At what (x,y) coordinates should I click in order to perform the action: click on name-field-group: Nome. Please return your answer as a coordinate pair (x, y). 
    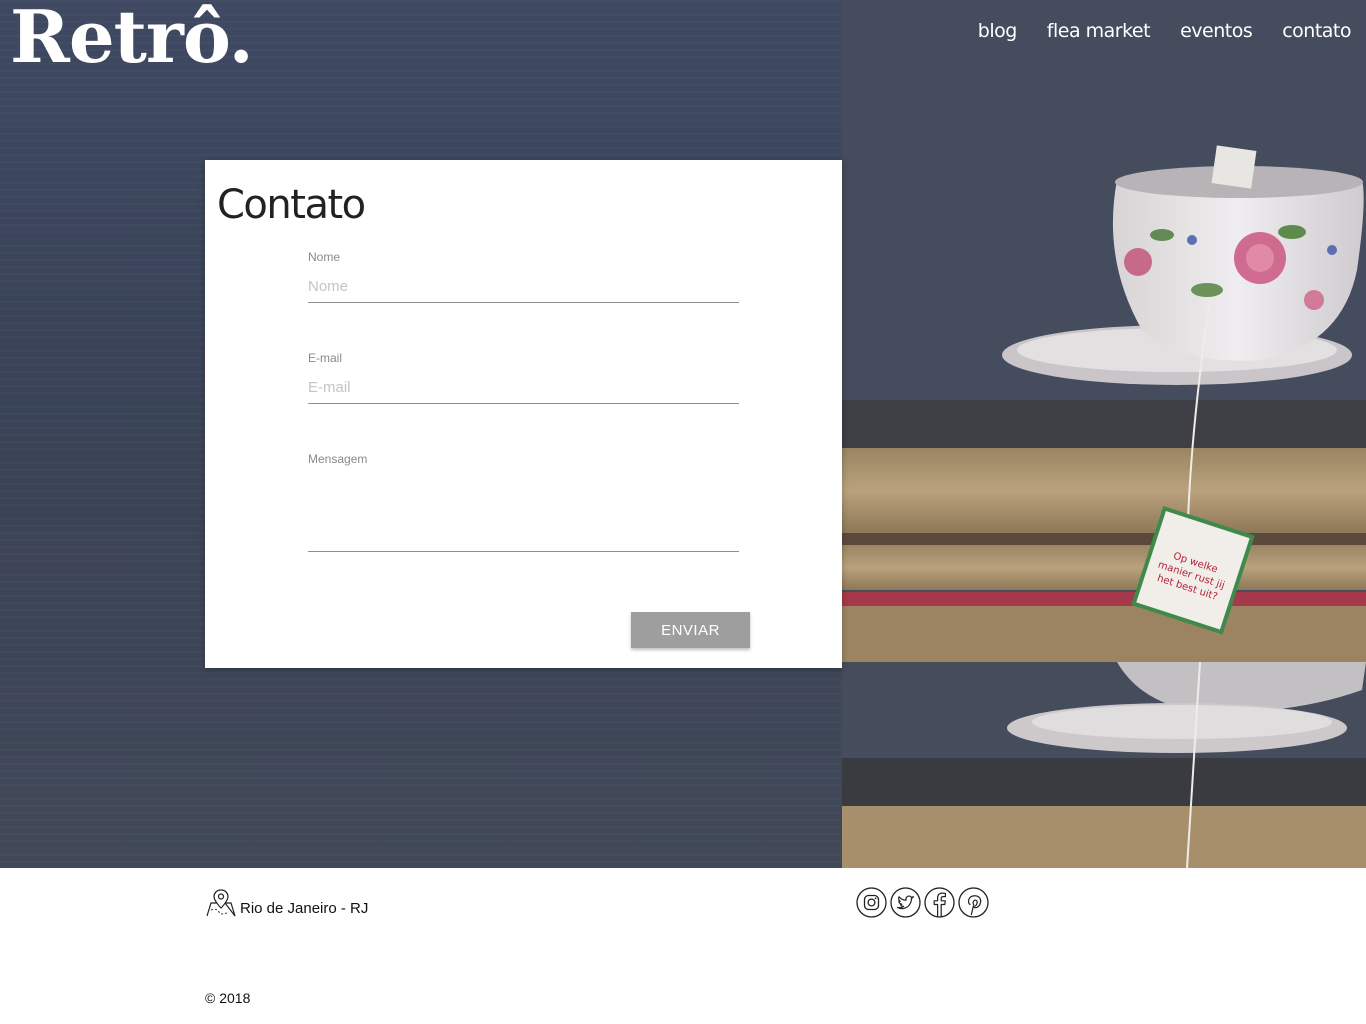
    Looking at the image, I should click on (523, 276).